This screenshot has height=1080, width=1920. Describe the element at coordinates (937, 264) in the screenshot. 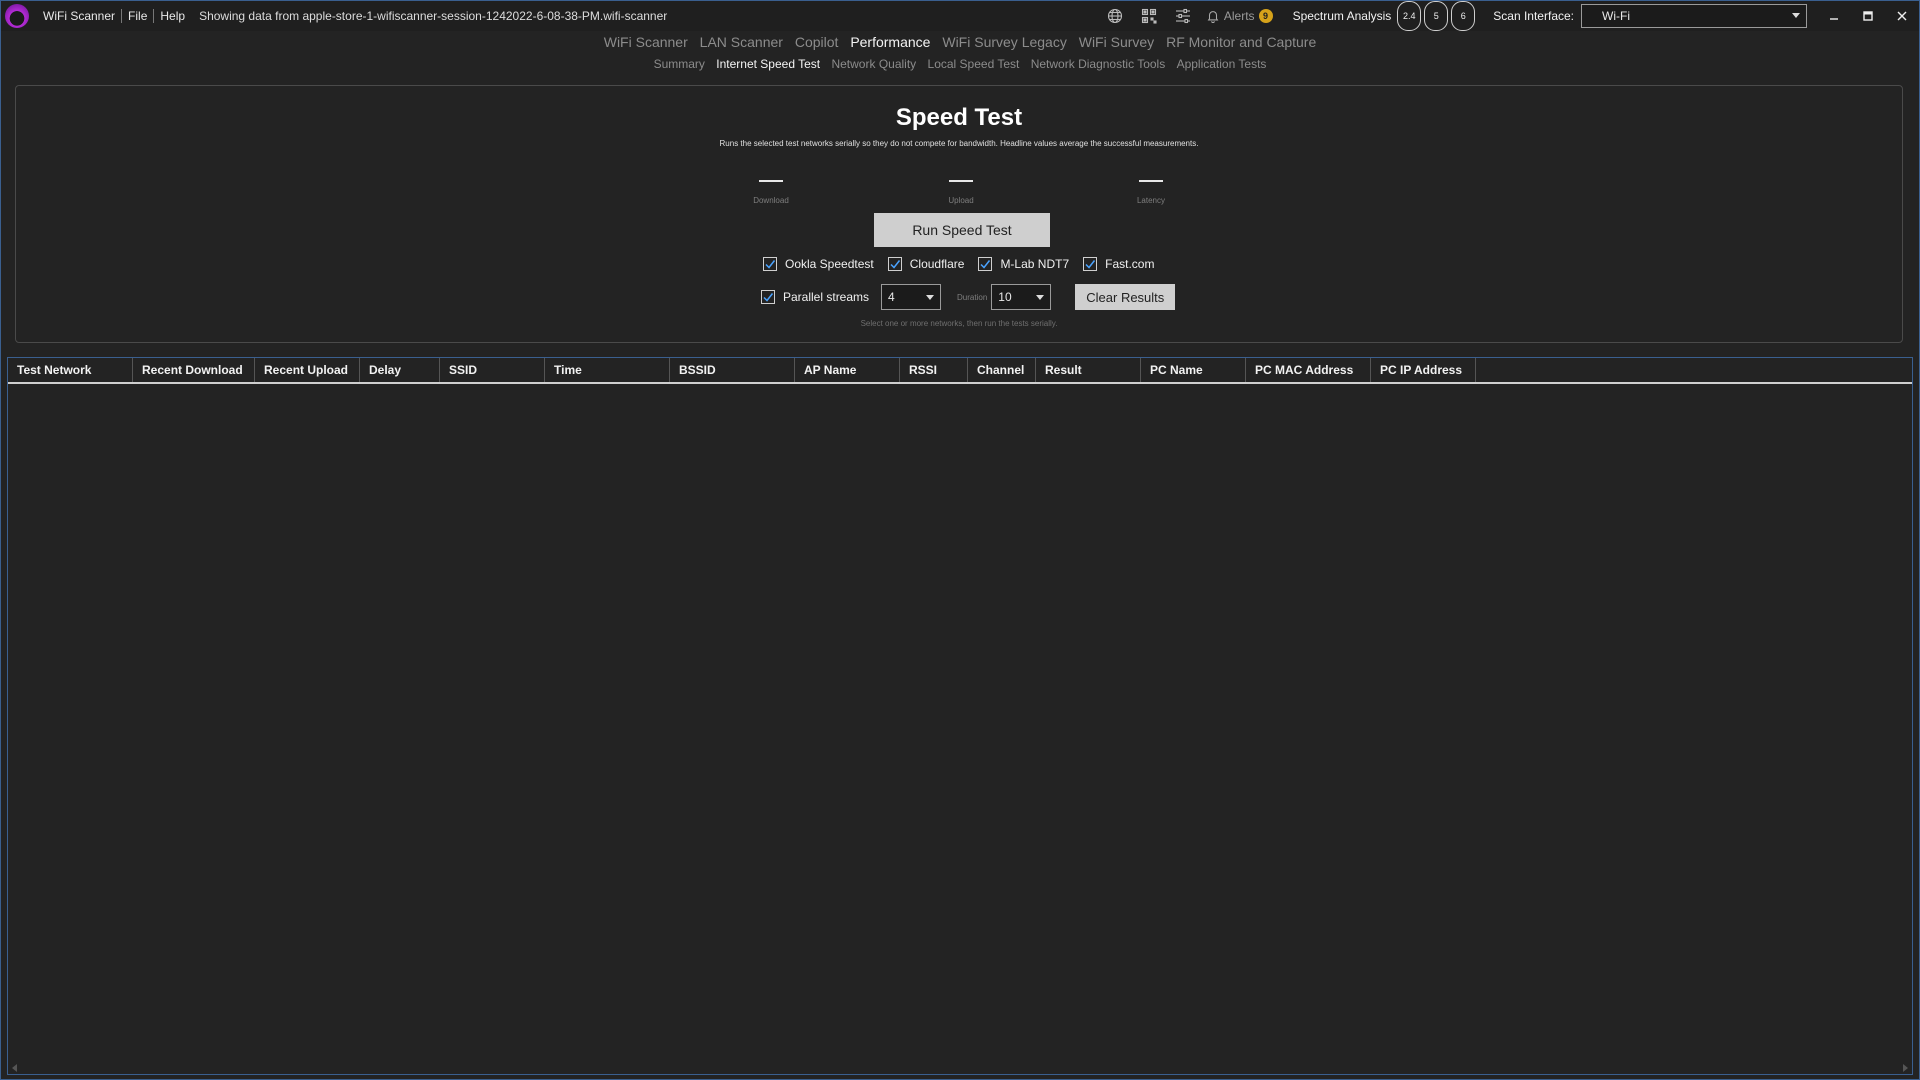

I see `provider-cloudflare-label: Cloudflare` at that location.